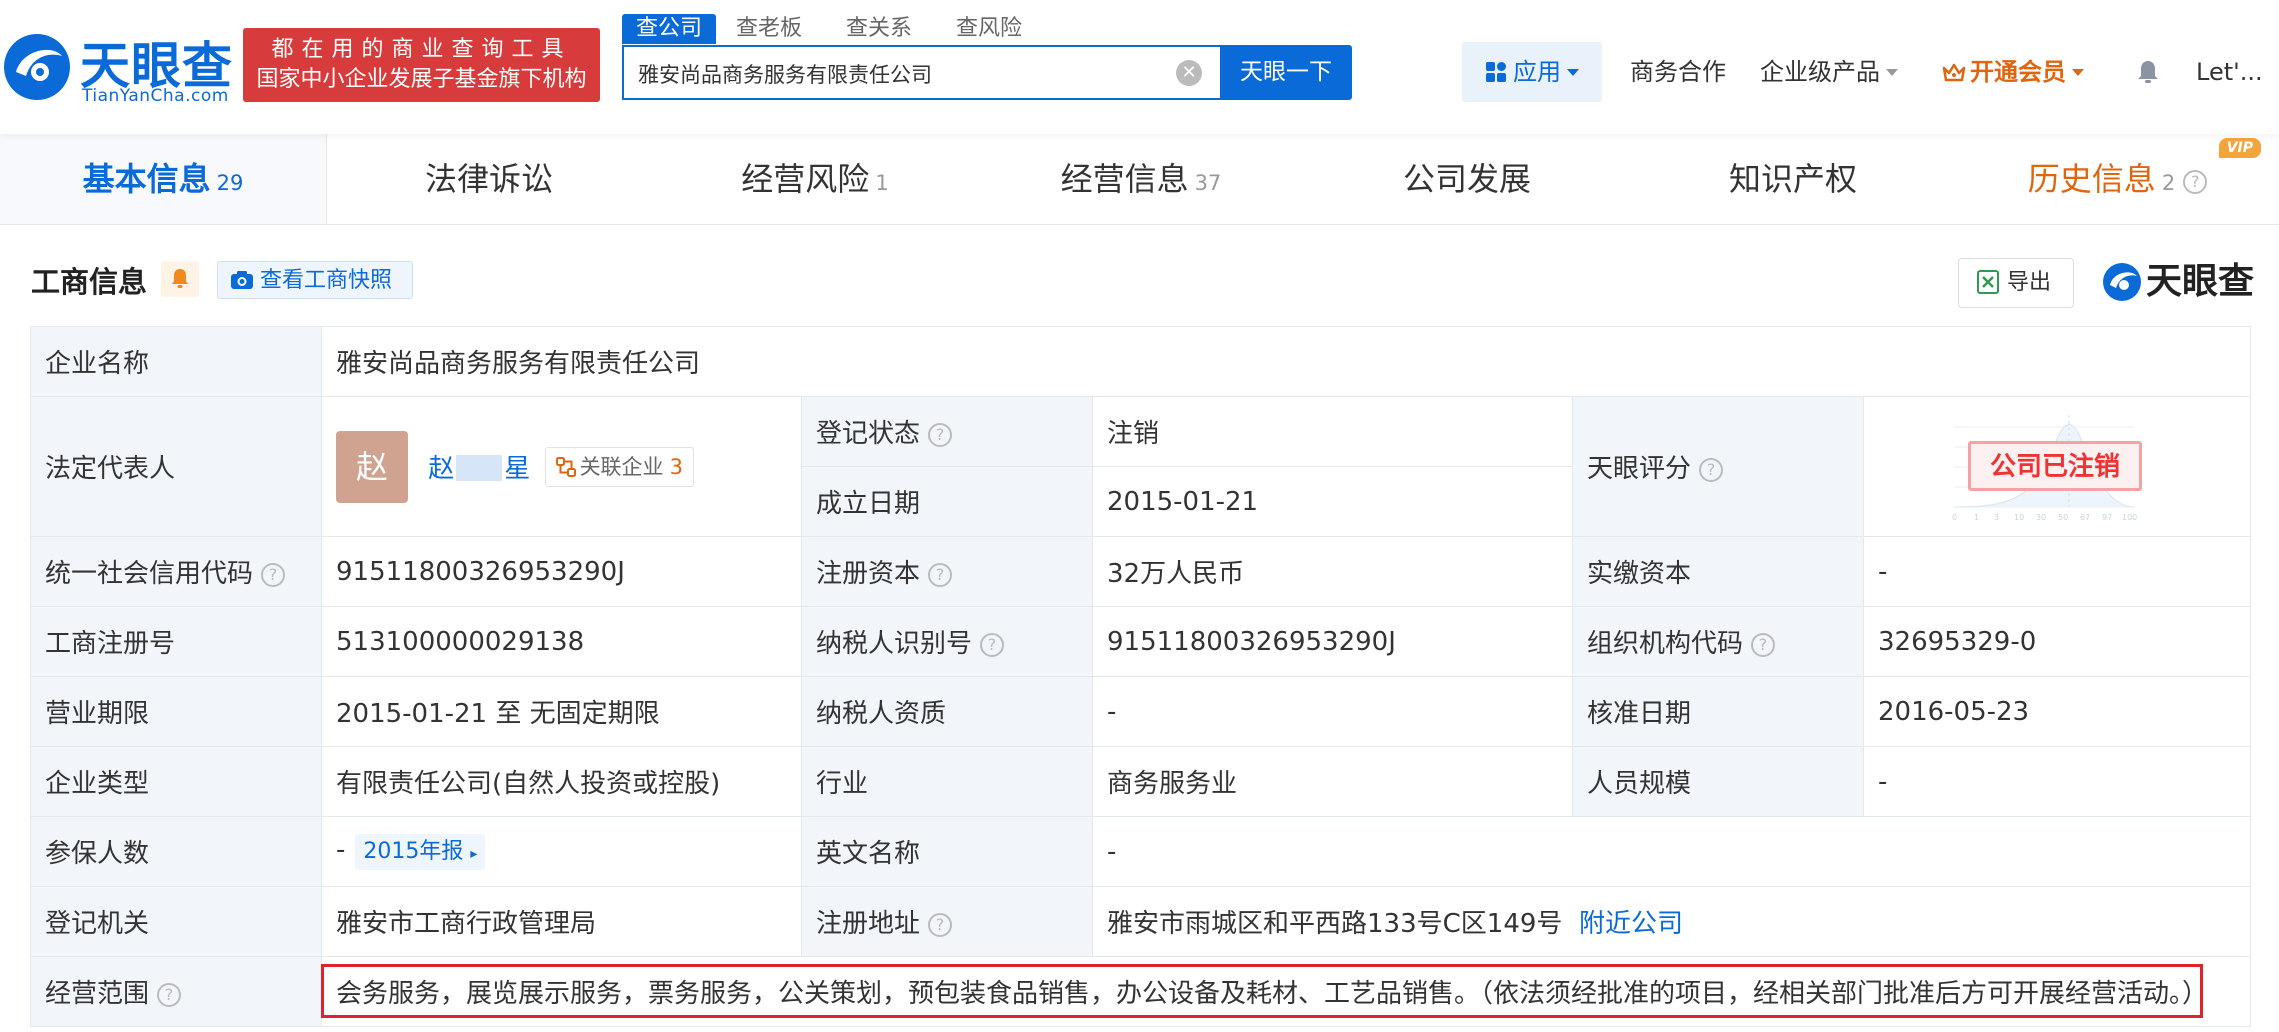 Image resolution: width=2279 pixels, height=1032 pixels. What do you see at coordinates (947, 781) in the screenshot?
I see `industry-label: 行业` at bounding box center [947, 781].